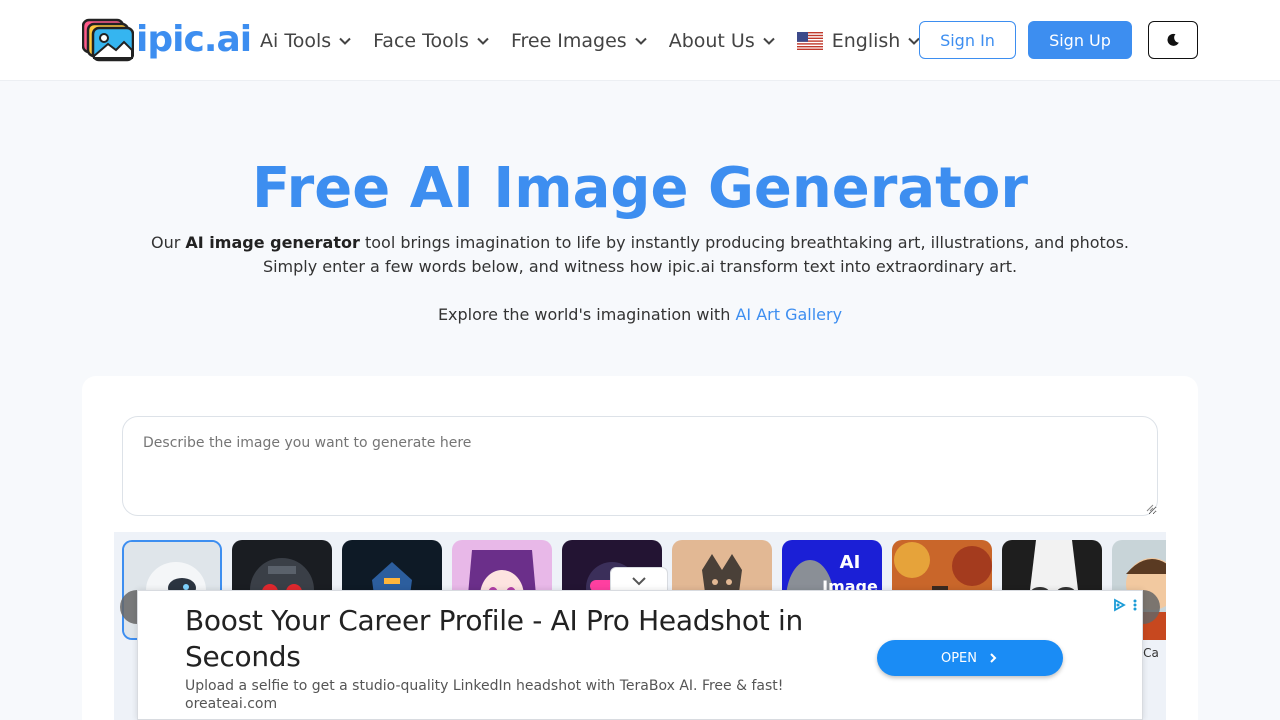  Describe the element at coordinates (108, 40) in the screenshot. I see `image-logo-icon` at that location.